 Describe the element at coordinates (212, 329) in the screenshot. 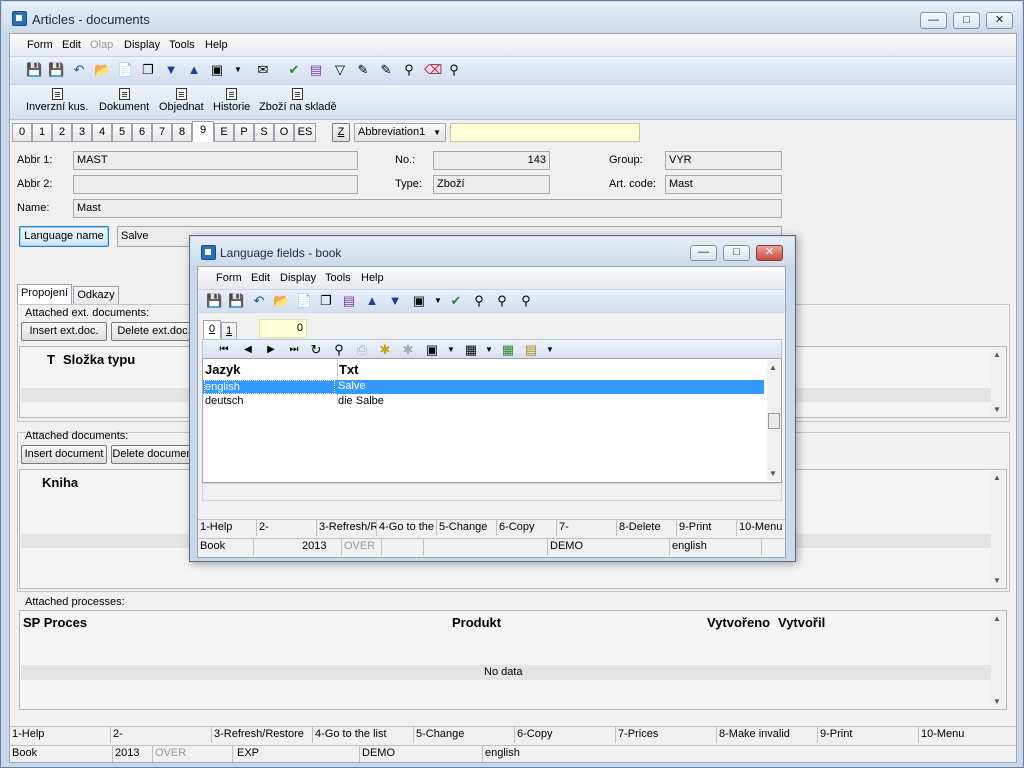

I see `dialog-tab-0: 0` at that location.